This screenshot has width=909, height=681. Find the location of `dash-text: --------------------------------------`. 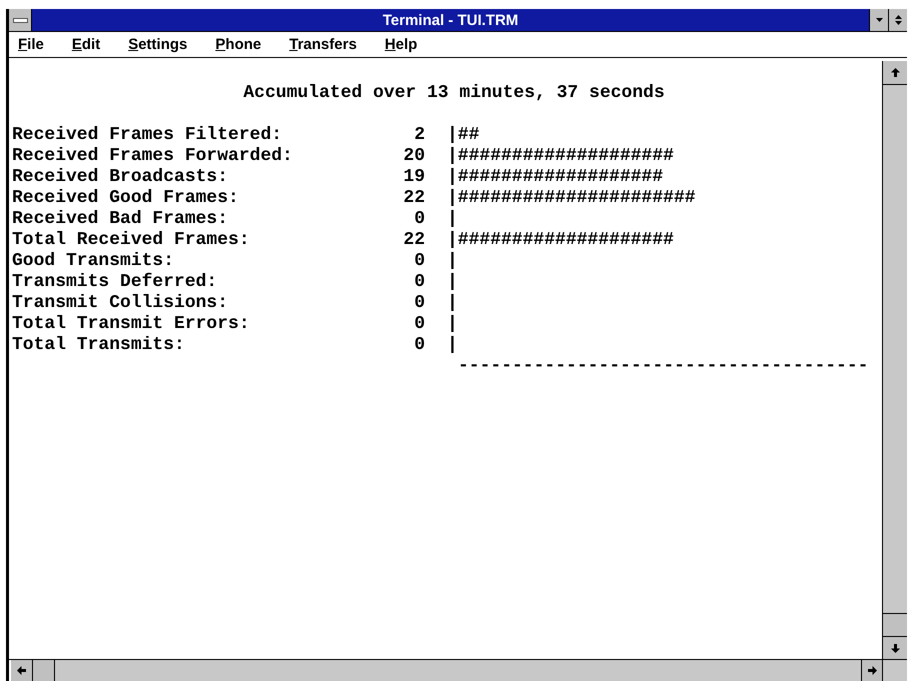

dash-text: -------------------------------------- is located at coordinates (663, 366).